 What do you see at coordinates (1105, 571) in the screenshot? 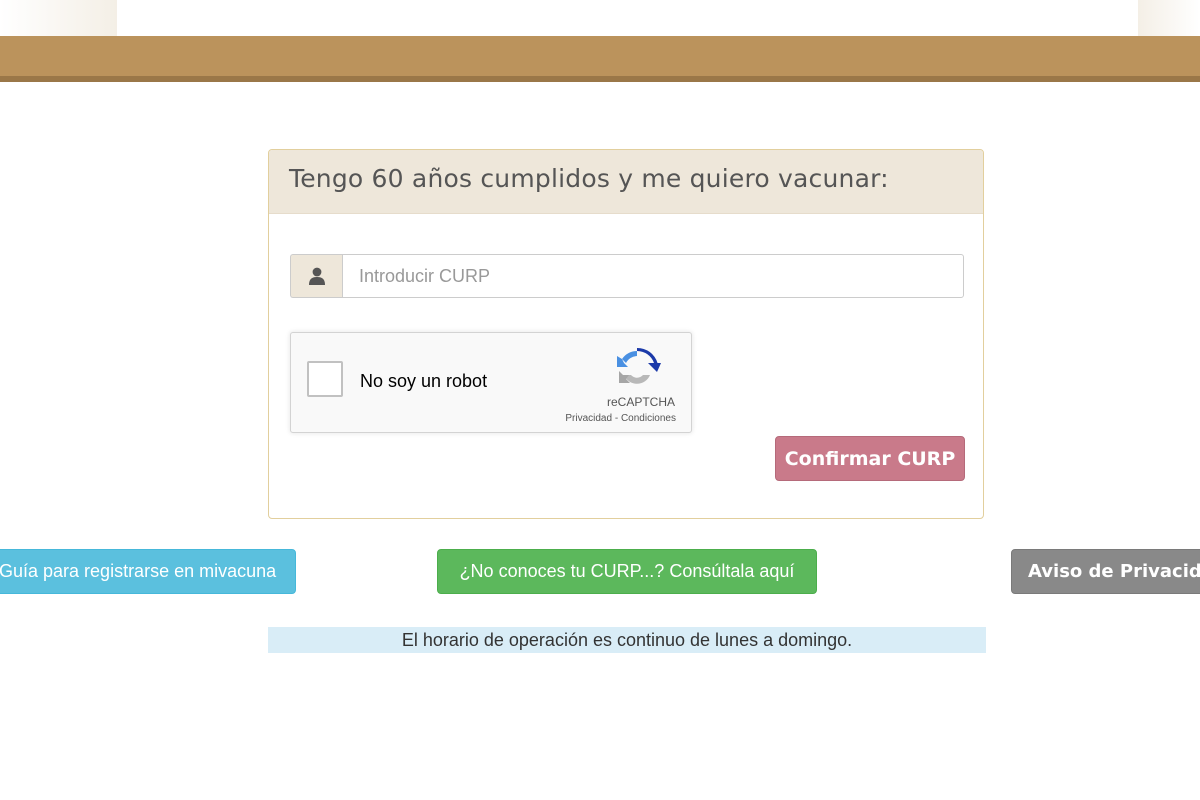
I see `privacy-notice-button: Aviso de Privacidad` at bounding box center [1105, 571].